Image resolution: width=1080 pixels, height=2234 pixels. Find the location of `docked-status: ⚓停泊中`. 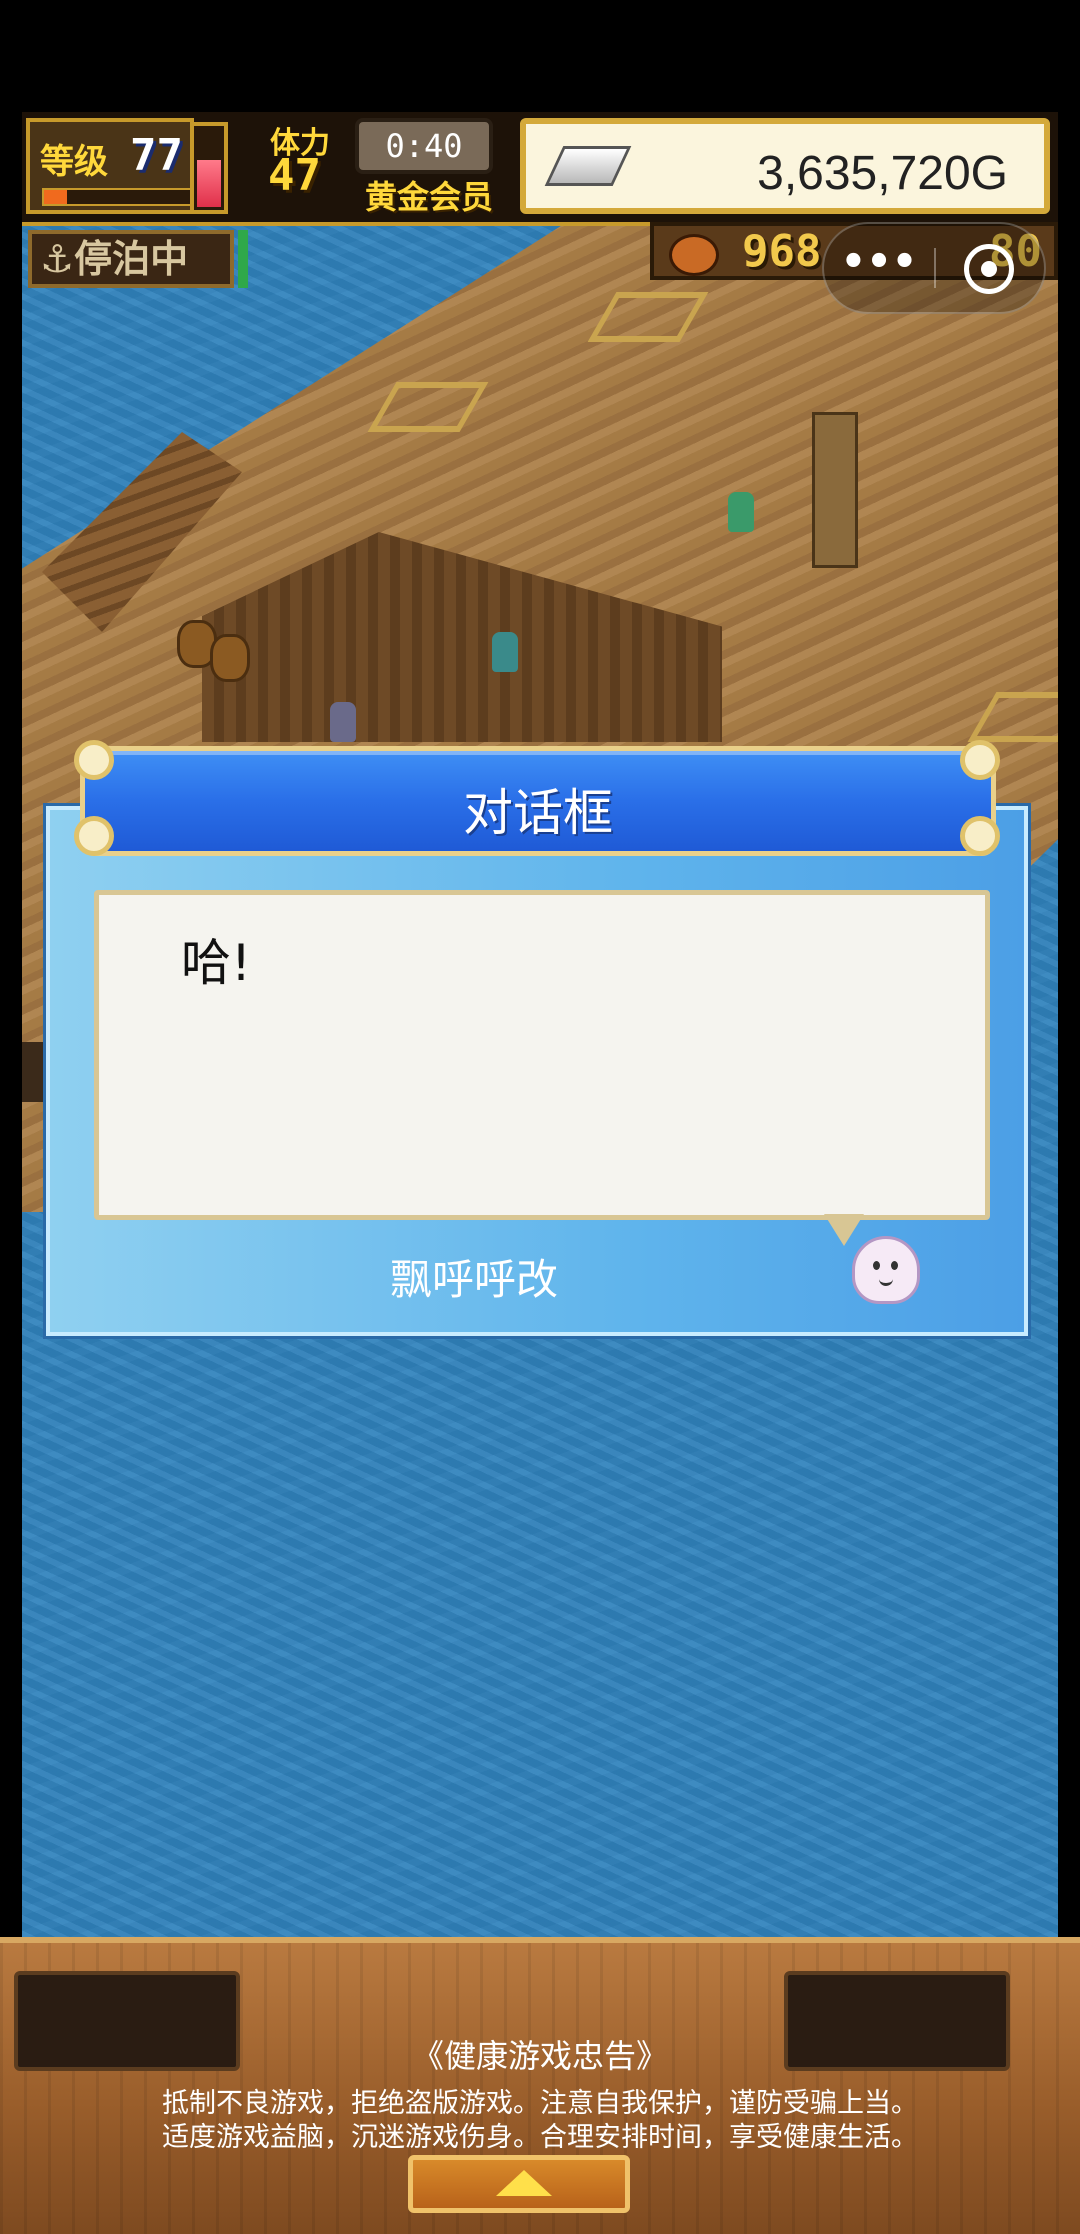

docked-status: ⚓停泊中 is located at coordinates (131, 259).